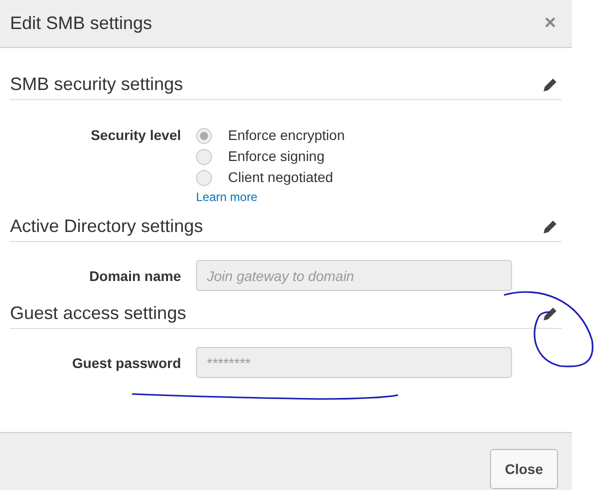 The image size is (594, 490). What do you see at coordinates (98, 313) in the screenshot?
I see `section-title: Guest access settings` at bounding box center [98, 313].